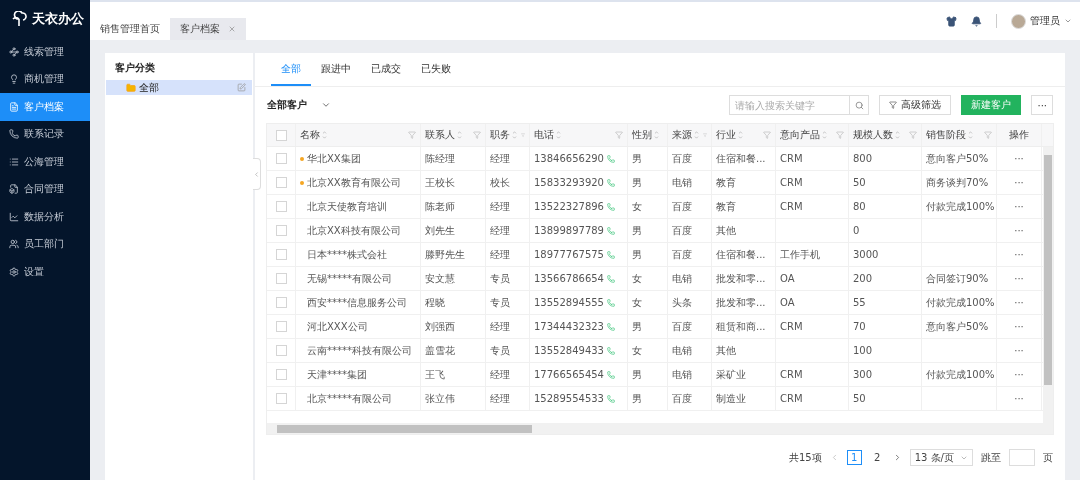 The image size is (1080, 480). I want to click on column-header: 职务, so click(508, 135).